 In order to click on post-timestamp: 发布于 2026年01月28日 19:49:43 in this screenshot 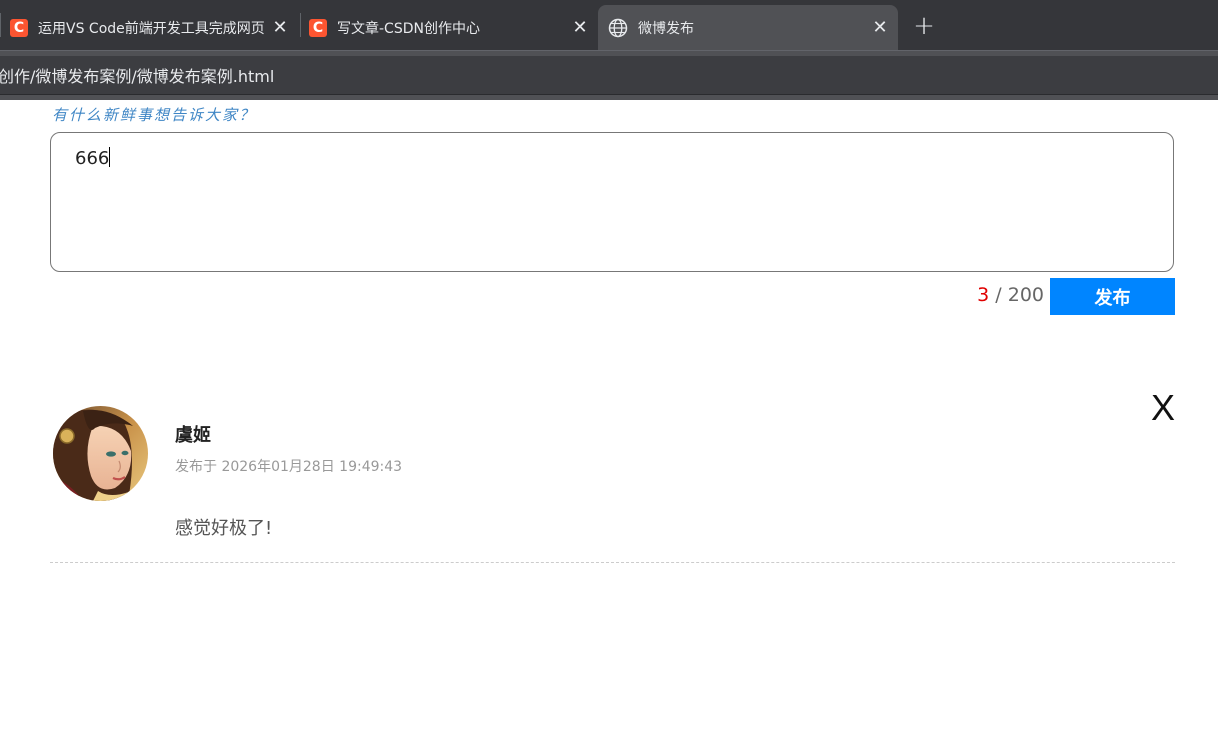, I will do `click(289, 467)`.